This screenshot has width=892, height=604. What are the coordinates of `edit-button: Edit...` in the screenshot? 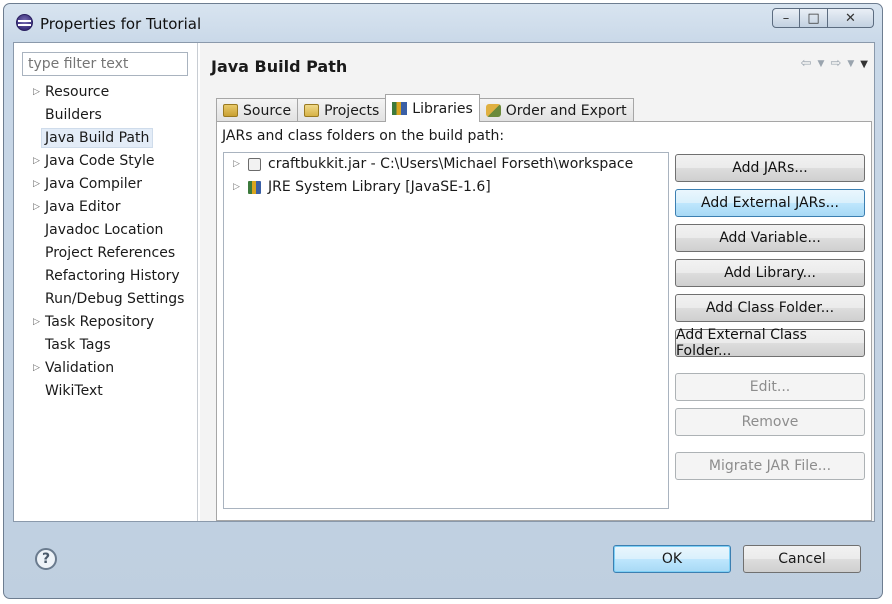 It's located at (770, 387).